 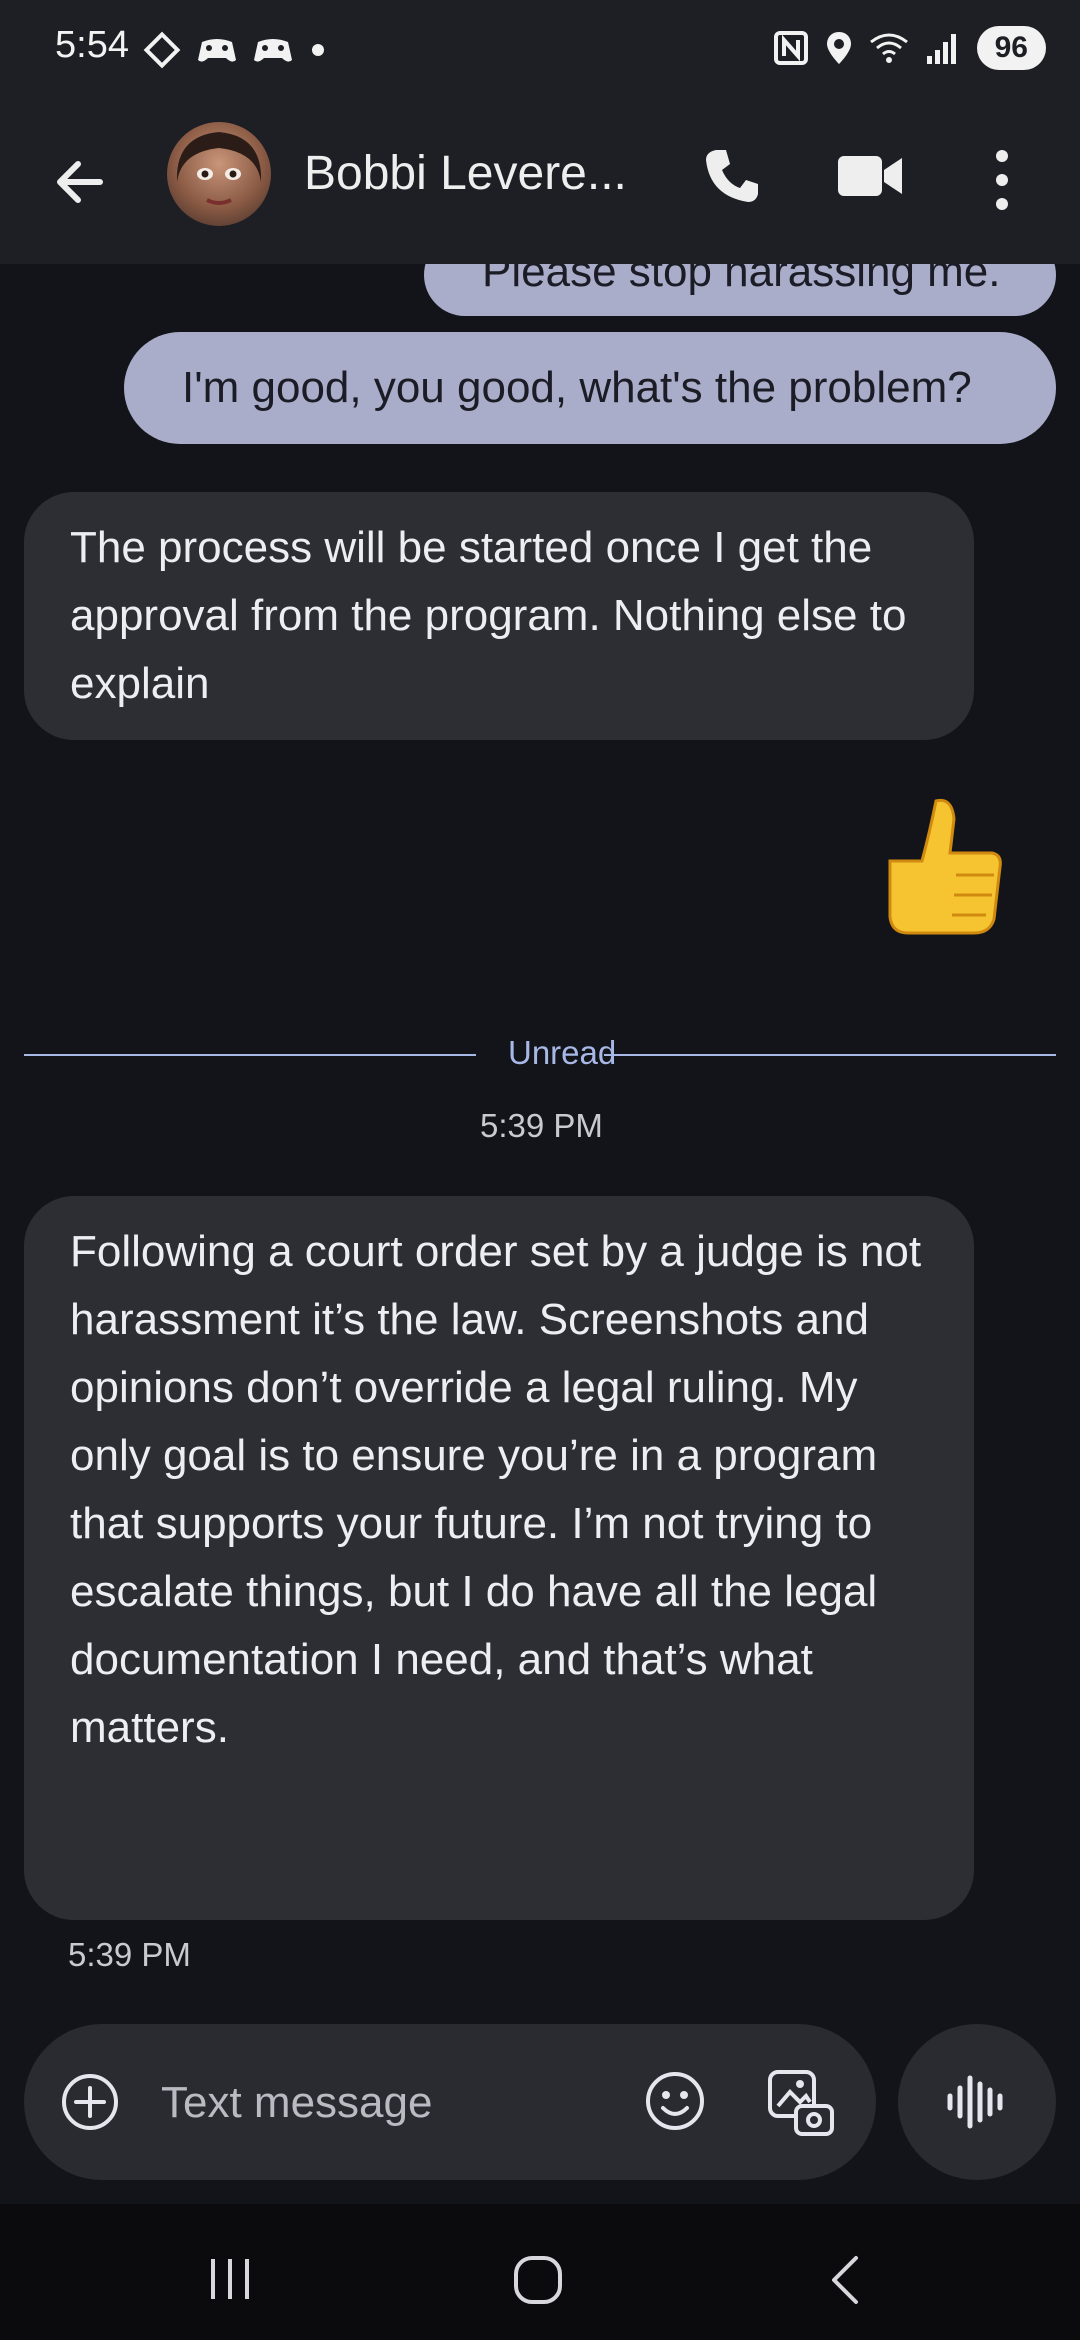 What do you see at coordinates (80, 182) in the screenshot?
I see `back-arrow-icon` at bounding box center [80, 182].